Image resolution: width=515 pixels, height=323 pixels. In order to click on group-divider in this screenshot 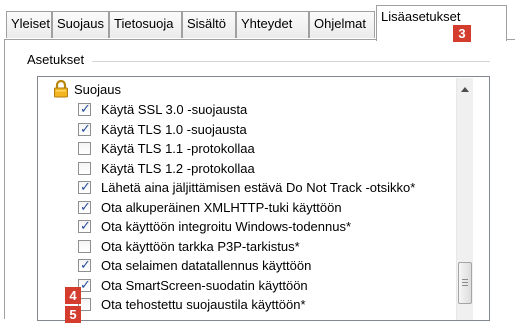, I will do `click(291, 61)`.